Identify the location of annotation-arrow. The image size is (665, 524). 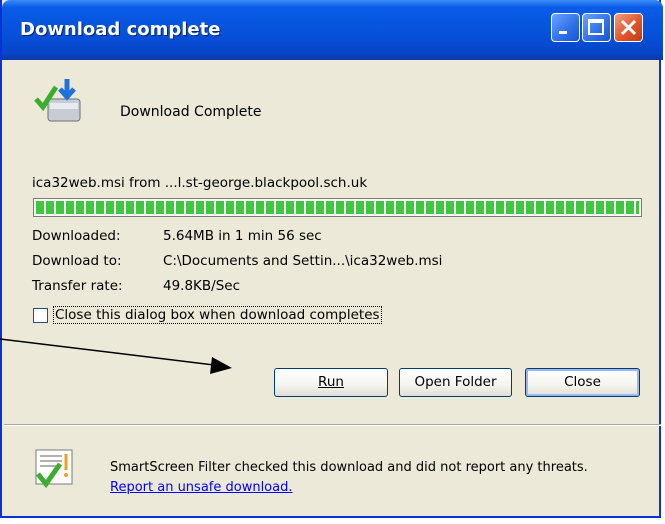
(116, 356).